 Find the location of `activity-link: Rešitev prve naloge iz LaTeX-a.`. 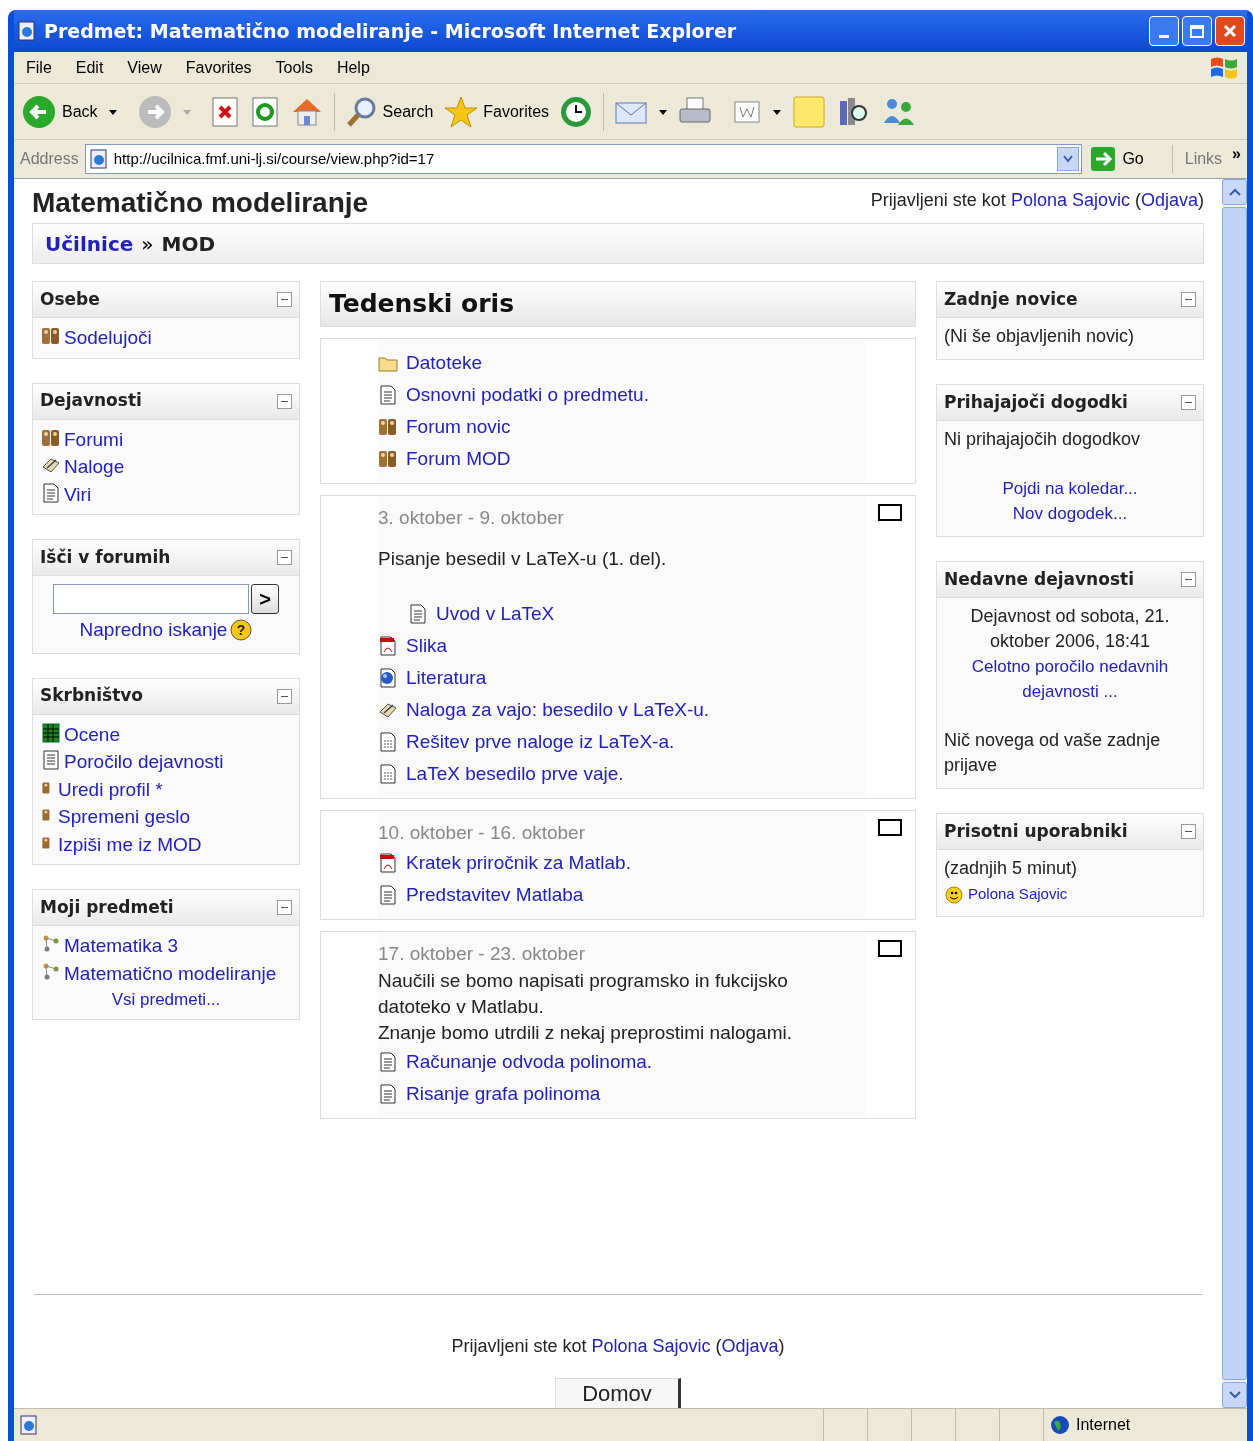

activity-link: Rešitev prve naloge iz LaTeX-a. is located at coordinates (540, 742).